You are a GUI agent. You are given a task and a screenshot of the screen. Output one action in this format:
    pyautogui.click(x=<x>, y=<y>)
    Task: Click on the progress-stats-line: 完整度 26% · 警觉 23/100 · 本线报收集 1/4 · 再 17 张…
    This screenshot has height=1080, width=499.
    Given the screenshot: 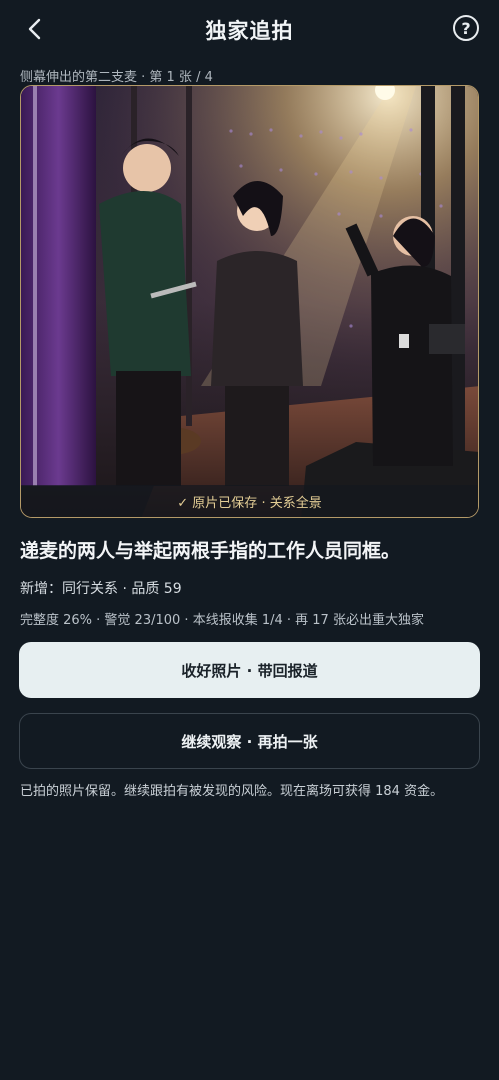 What is the action you would take?
    pyautogui.click(x=222, y=620)
    